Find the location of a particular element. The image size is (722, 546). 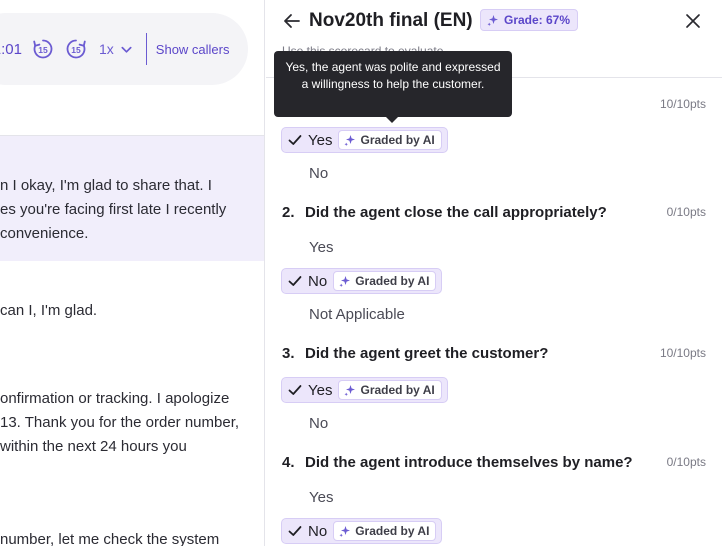

tooltip-arrow is located at coordinates (392, 119).